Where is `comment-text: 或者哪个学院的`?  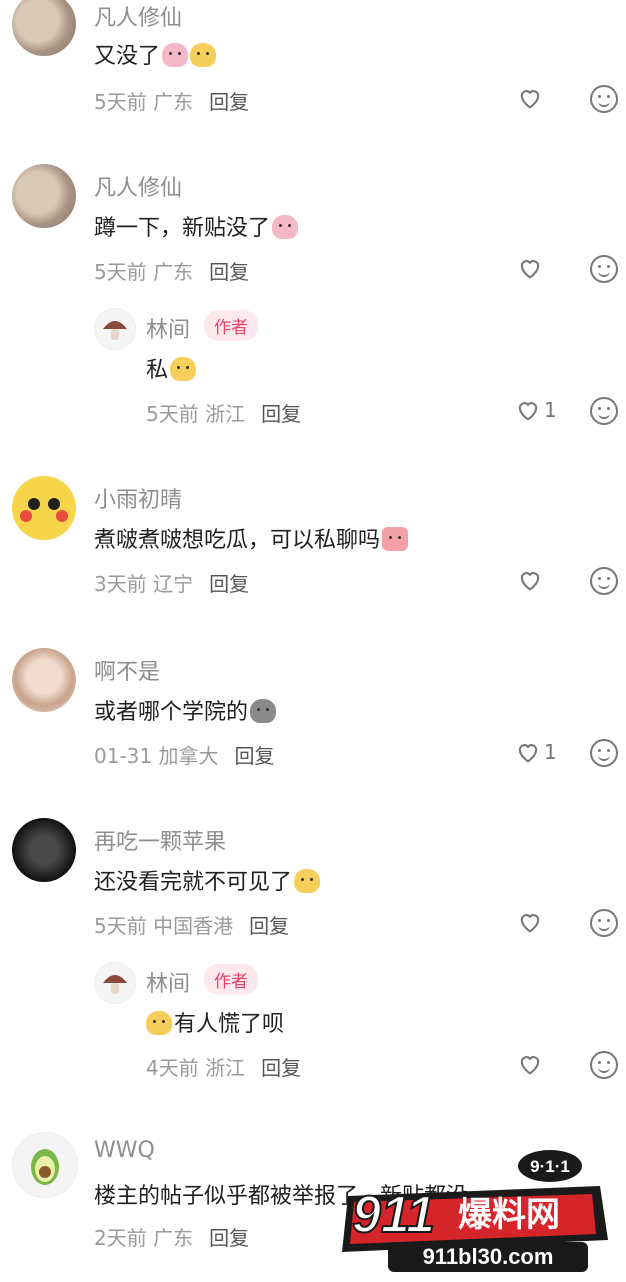 comment-text: 或者哪个学院的 is located at coordinates (185, 710).